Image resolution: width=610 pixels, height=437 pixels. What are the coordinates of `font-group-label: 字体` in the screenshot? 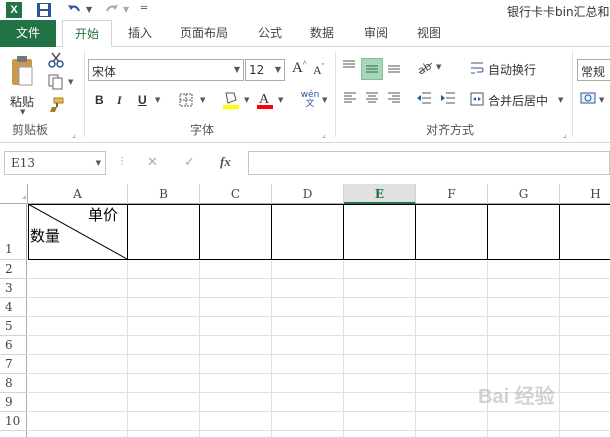 It's located at (201, 130).